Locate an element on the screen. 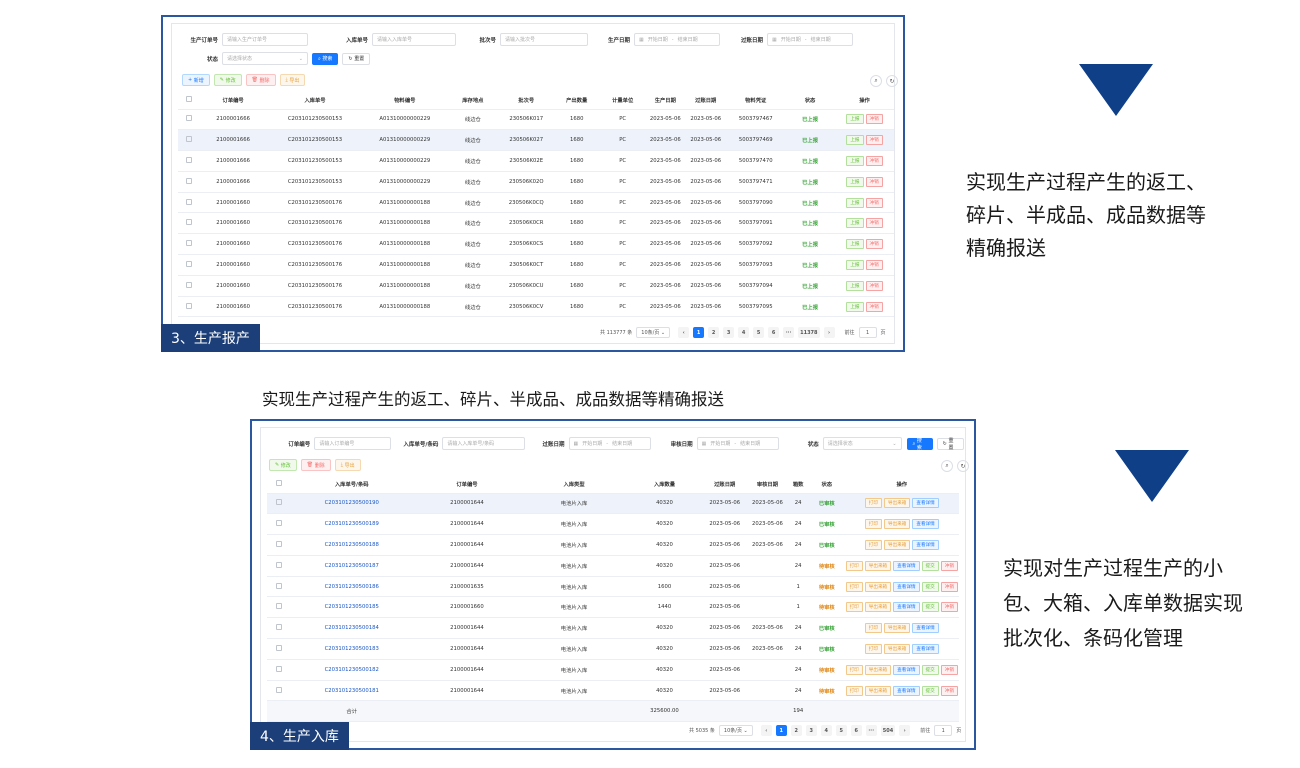  select-all-checkbox is located at coordinates (279, 484).